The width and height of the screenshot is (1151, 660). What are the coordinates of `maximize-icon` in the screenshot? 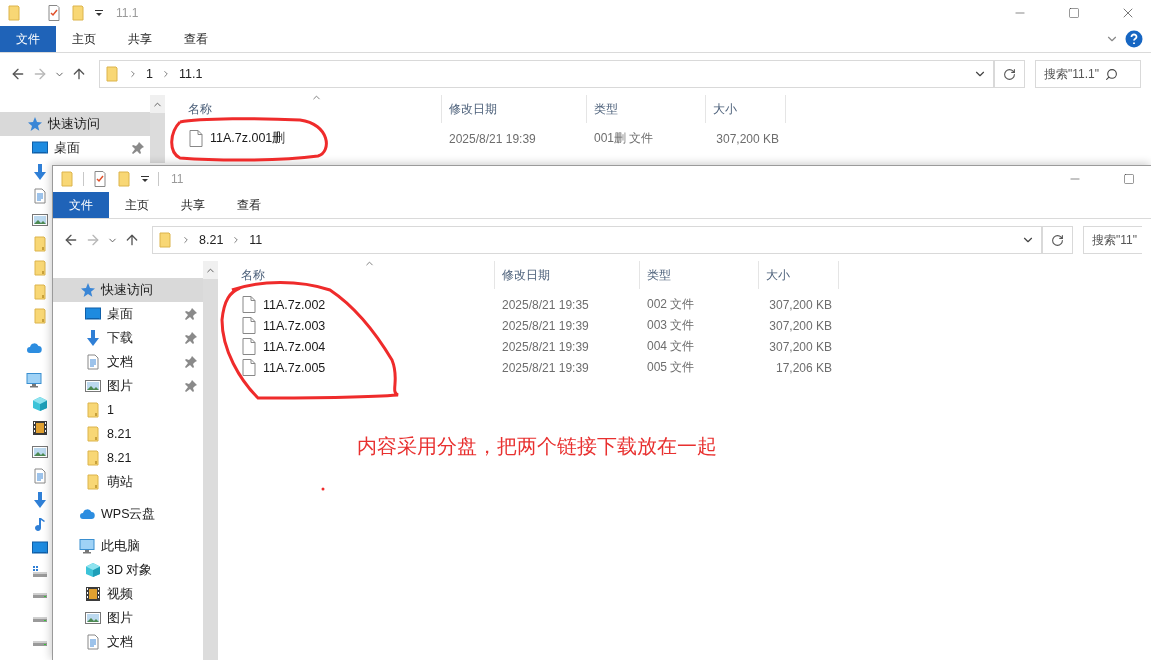 It's located at (1129, 179).